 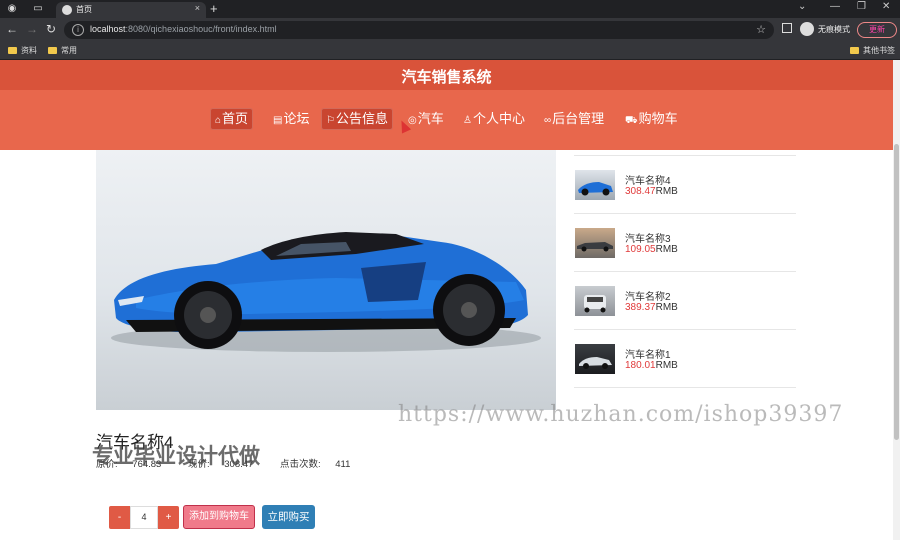 I want to click on link-icon: ∞, so click(x=548, y=120).